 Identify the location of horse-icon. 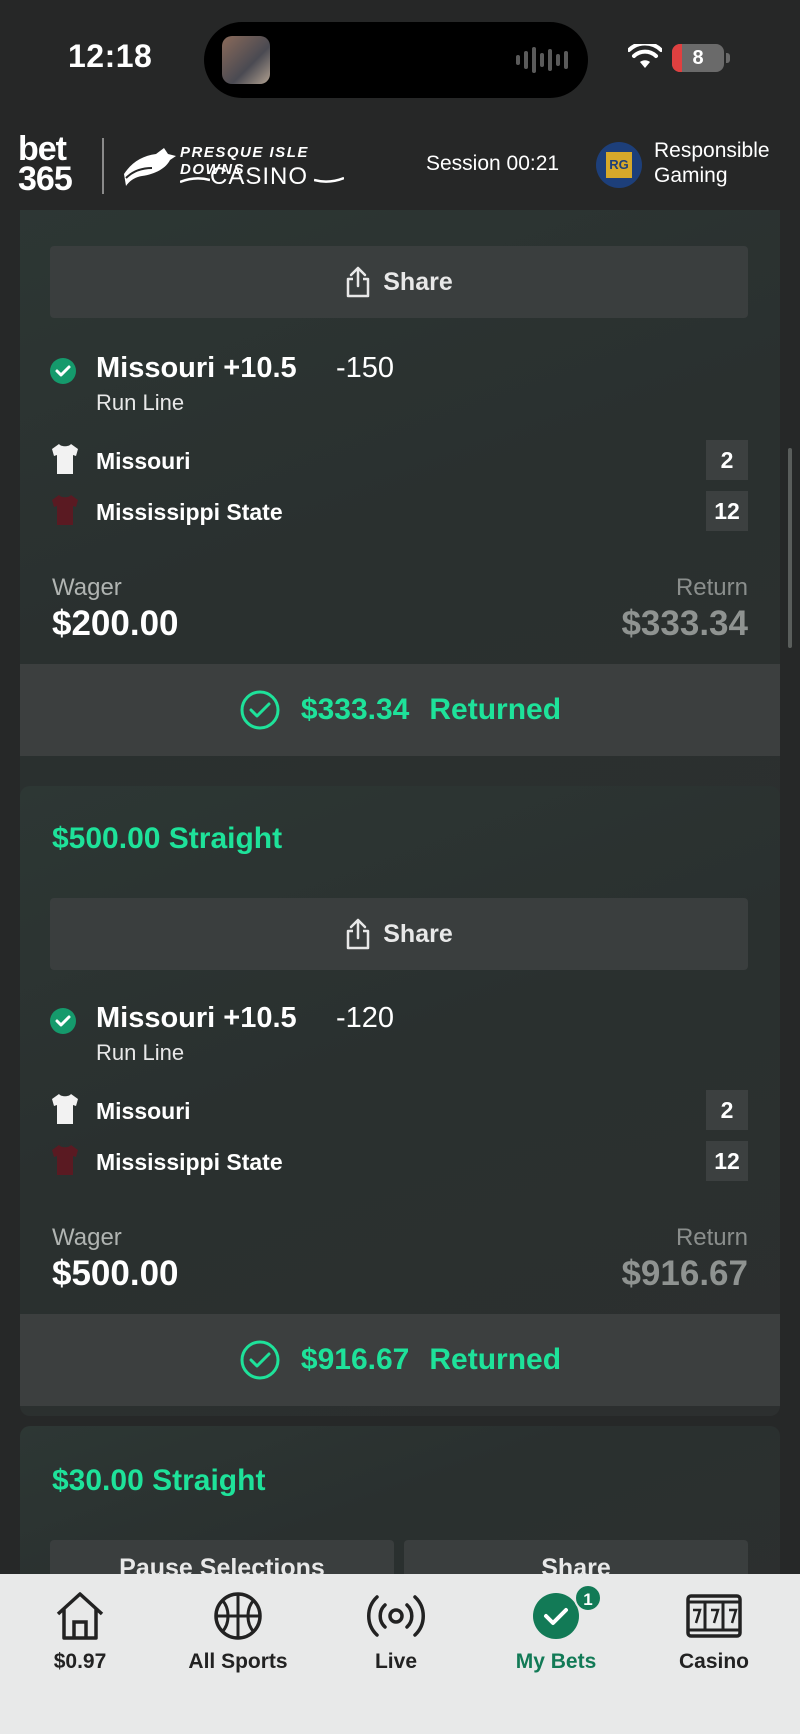
(150, 167).